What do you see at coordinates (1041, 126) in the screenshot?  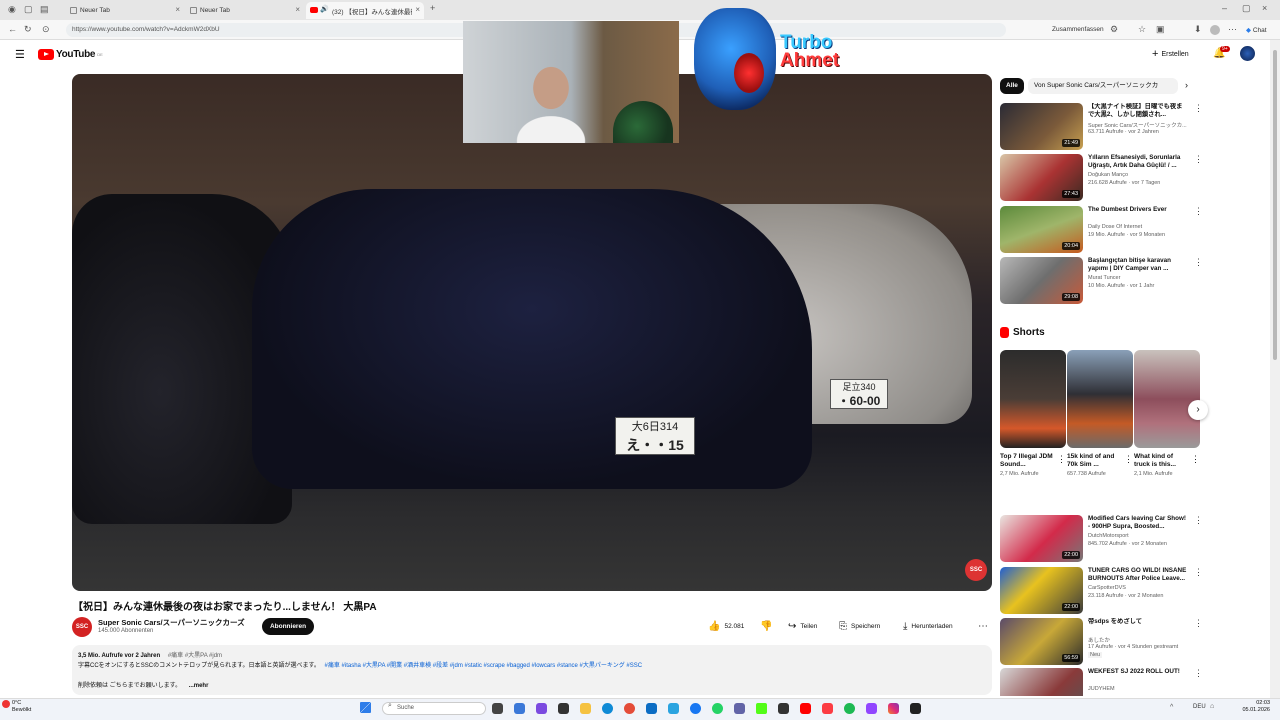 I see `video-thumbnail: 21:49` at bounding box center [1041, 126].